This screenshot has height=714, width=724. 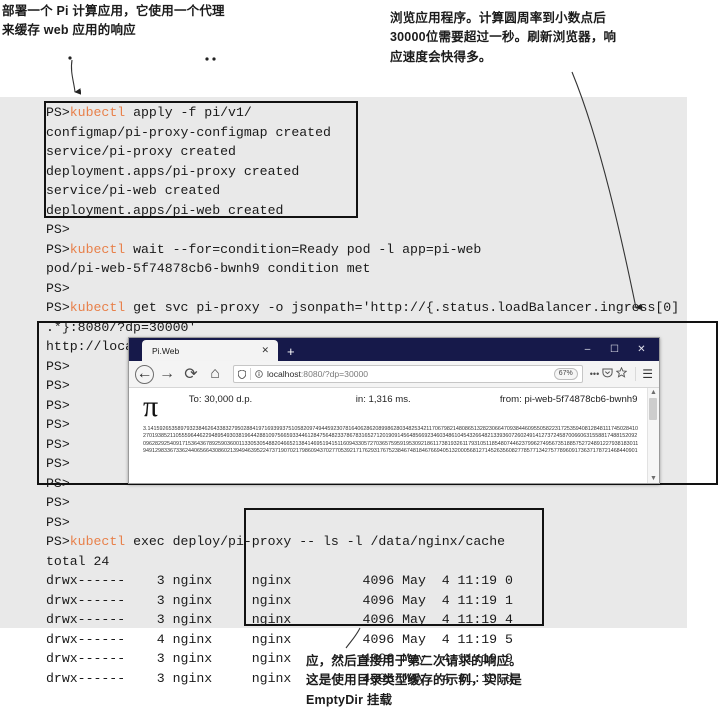 What do you see at coordinates (653, 409) in the screenshot?
I see `scrollbar-thumb` at bounding box center [653, 409].